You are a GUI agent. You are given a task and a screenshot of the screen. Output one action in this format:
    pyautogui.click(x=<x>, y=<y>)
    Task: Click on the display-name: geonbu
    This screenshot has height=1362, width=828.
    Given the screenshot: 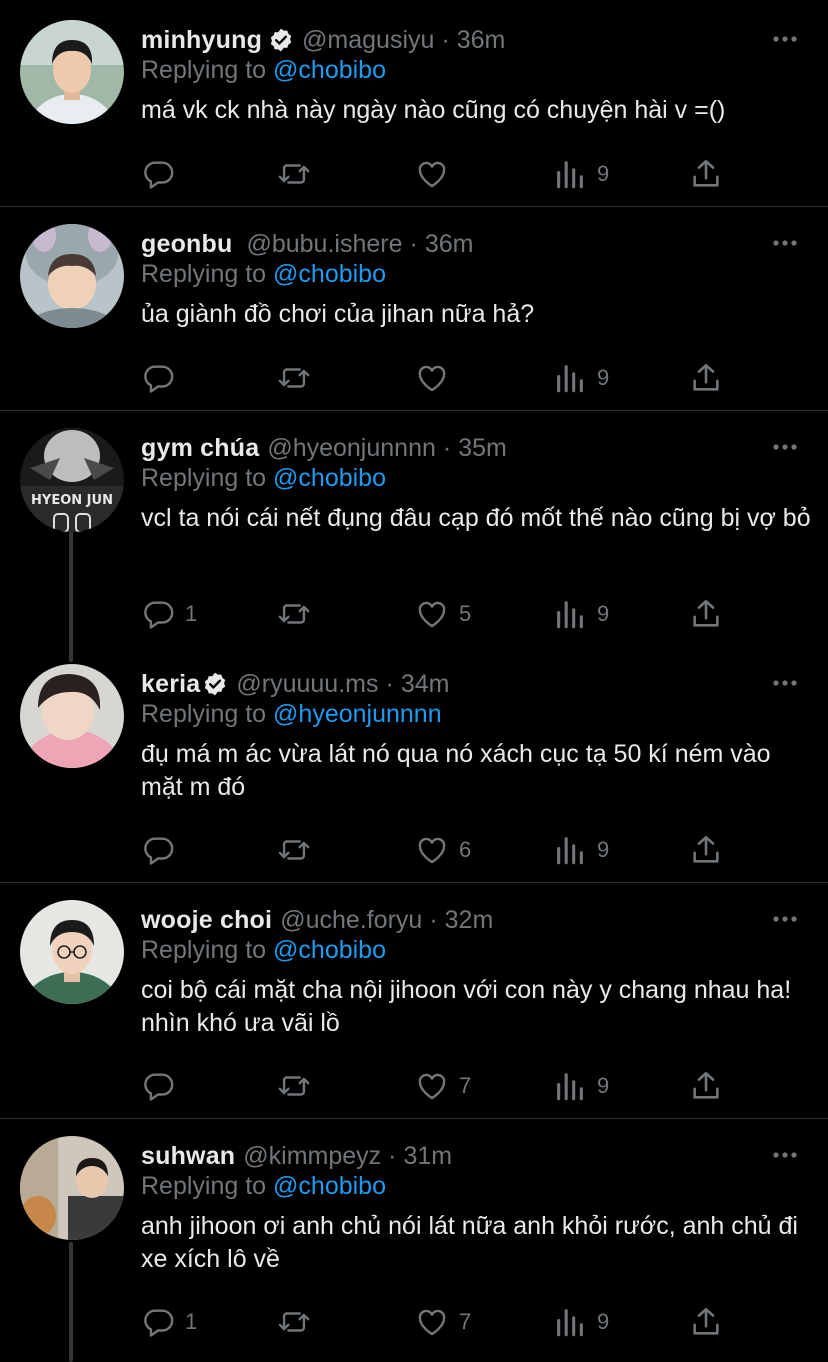 What is the action you would take?
    pyautogui.click(x=186, y=244)
    